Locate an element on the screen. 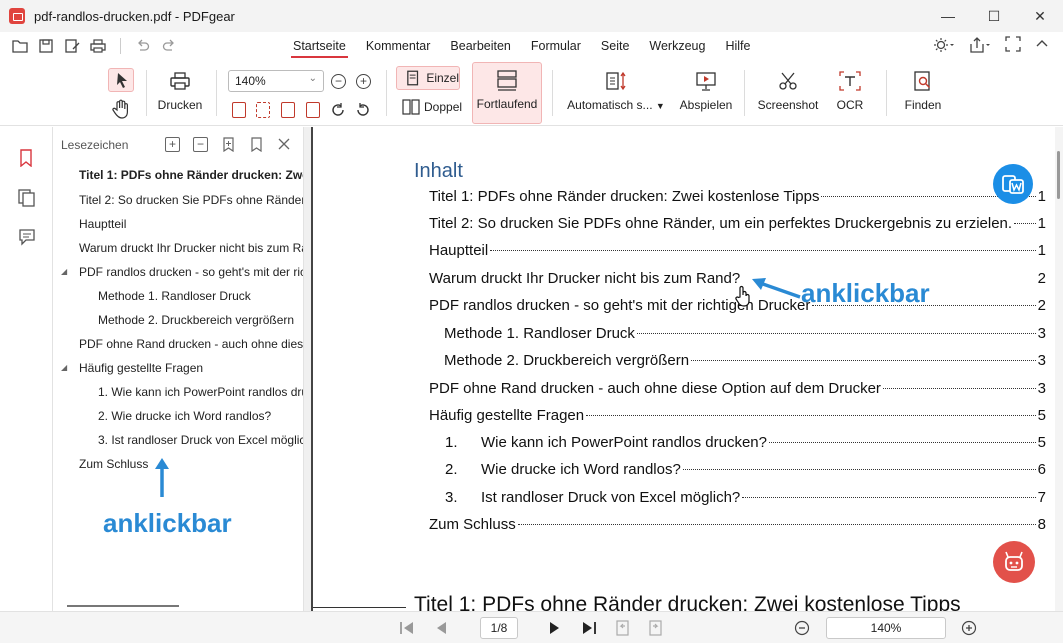  theme-toggle-icon is located at coordinates (944, 47).